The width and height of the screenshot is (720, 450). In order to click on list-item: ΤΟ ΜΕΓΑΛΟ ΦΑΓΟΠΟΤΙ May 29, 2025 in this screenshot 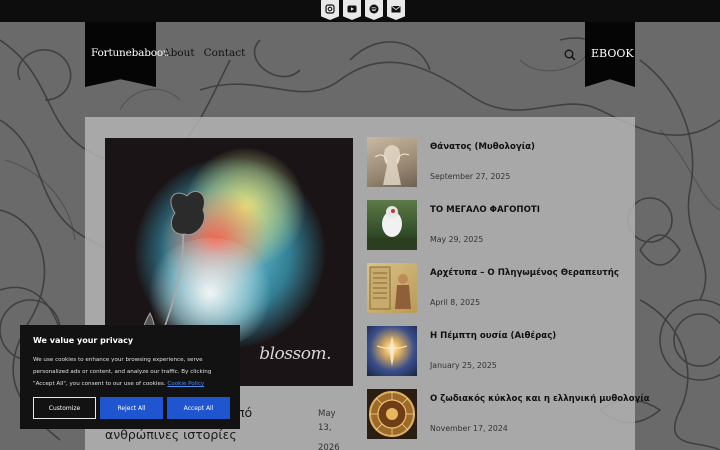, I will do `click(497, 226)`.